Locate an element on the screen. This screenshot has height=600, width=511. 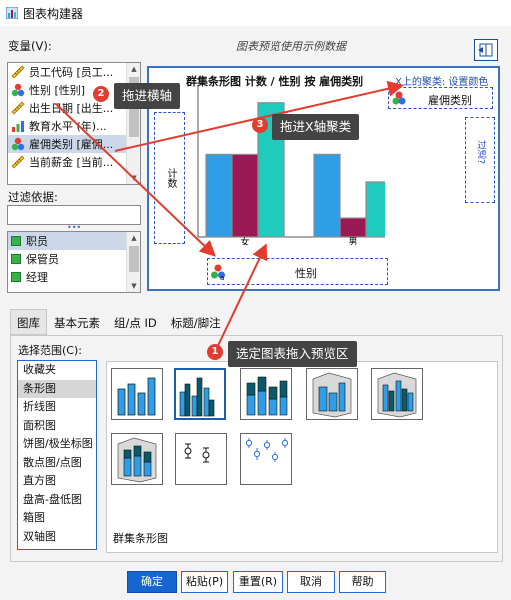
filter-scrollbar: ▲ ▼ is located at coordinates (133, 262).